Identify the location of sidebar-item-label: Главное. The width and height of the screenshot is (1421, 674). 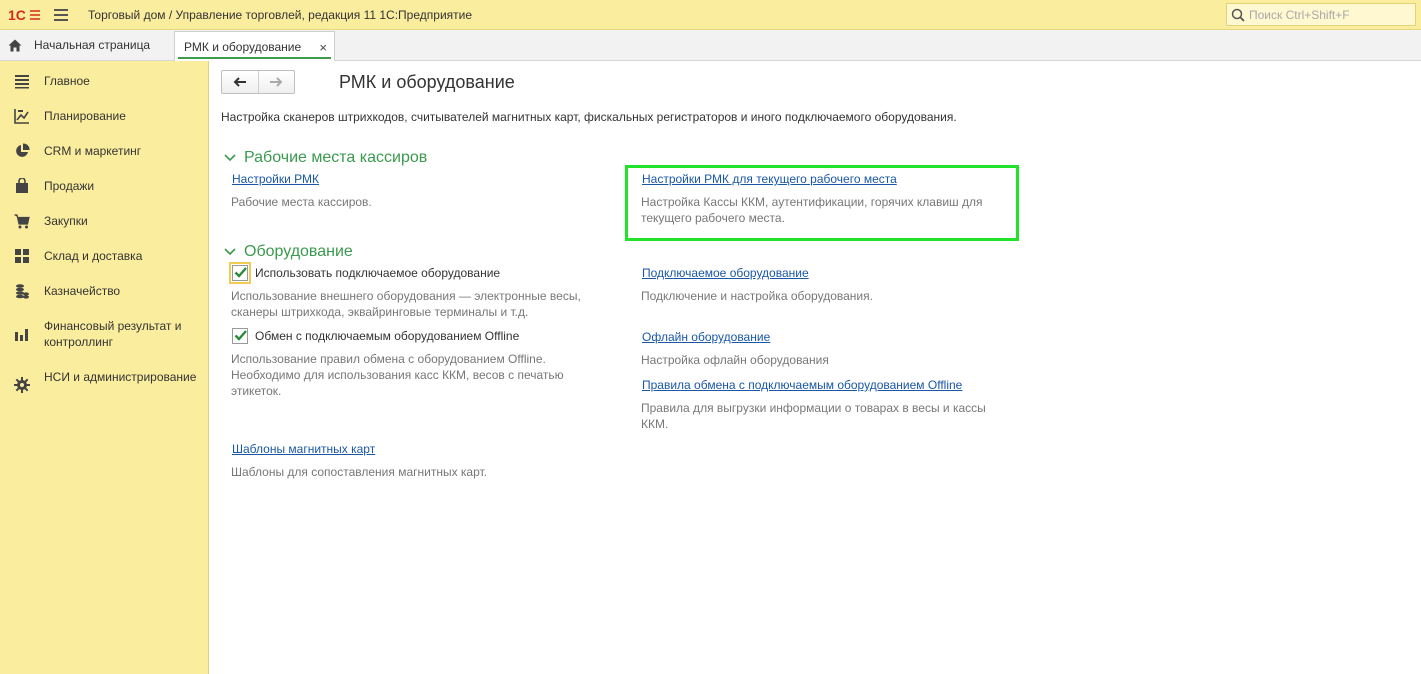
(67, 81).